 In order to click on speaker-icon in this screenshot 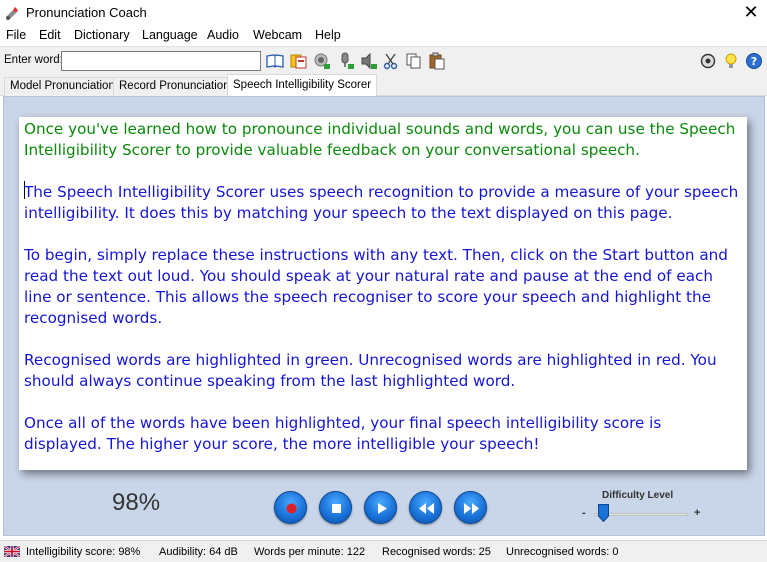, I will do `click(369, 61)`.